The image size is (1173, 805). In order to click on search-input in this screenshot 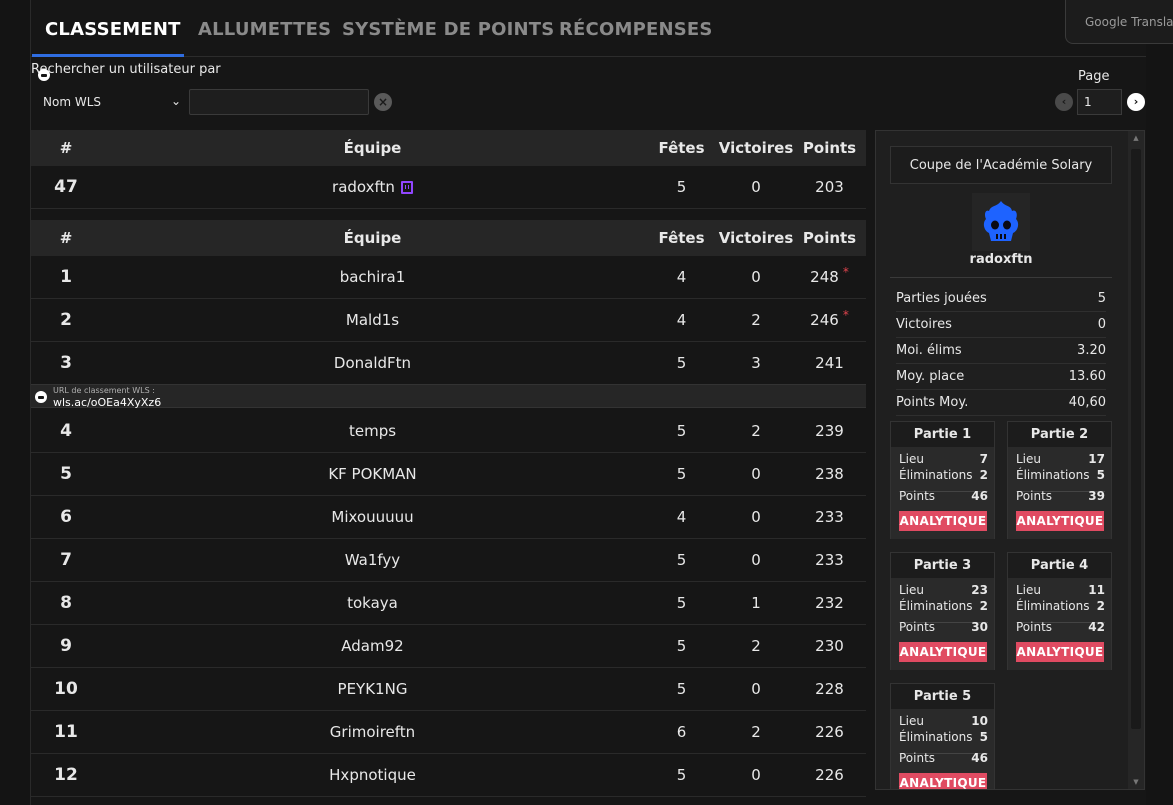, I will do `click(279, 102)`.